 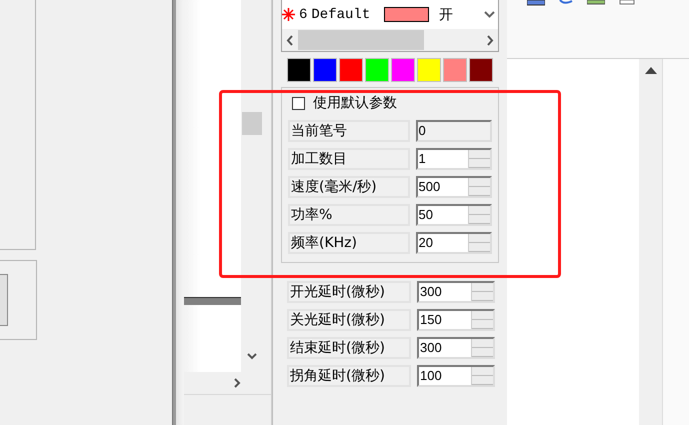 What do you see at coordinates (349, 292) in the screenshot?
I see `param-label: 开光延时(微秒)` at bounding box center [349, 292].